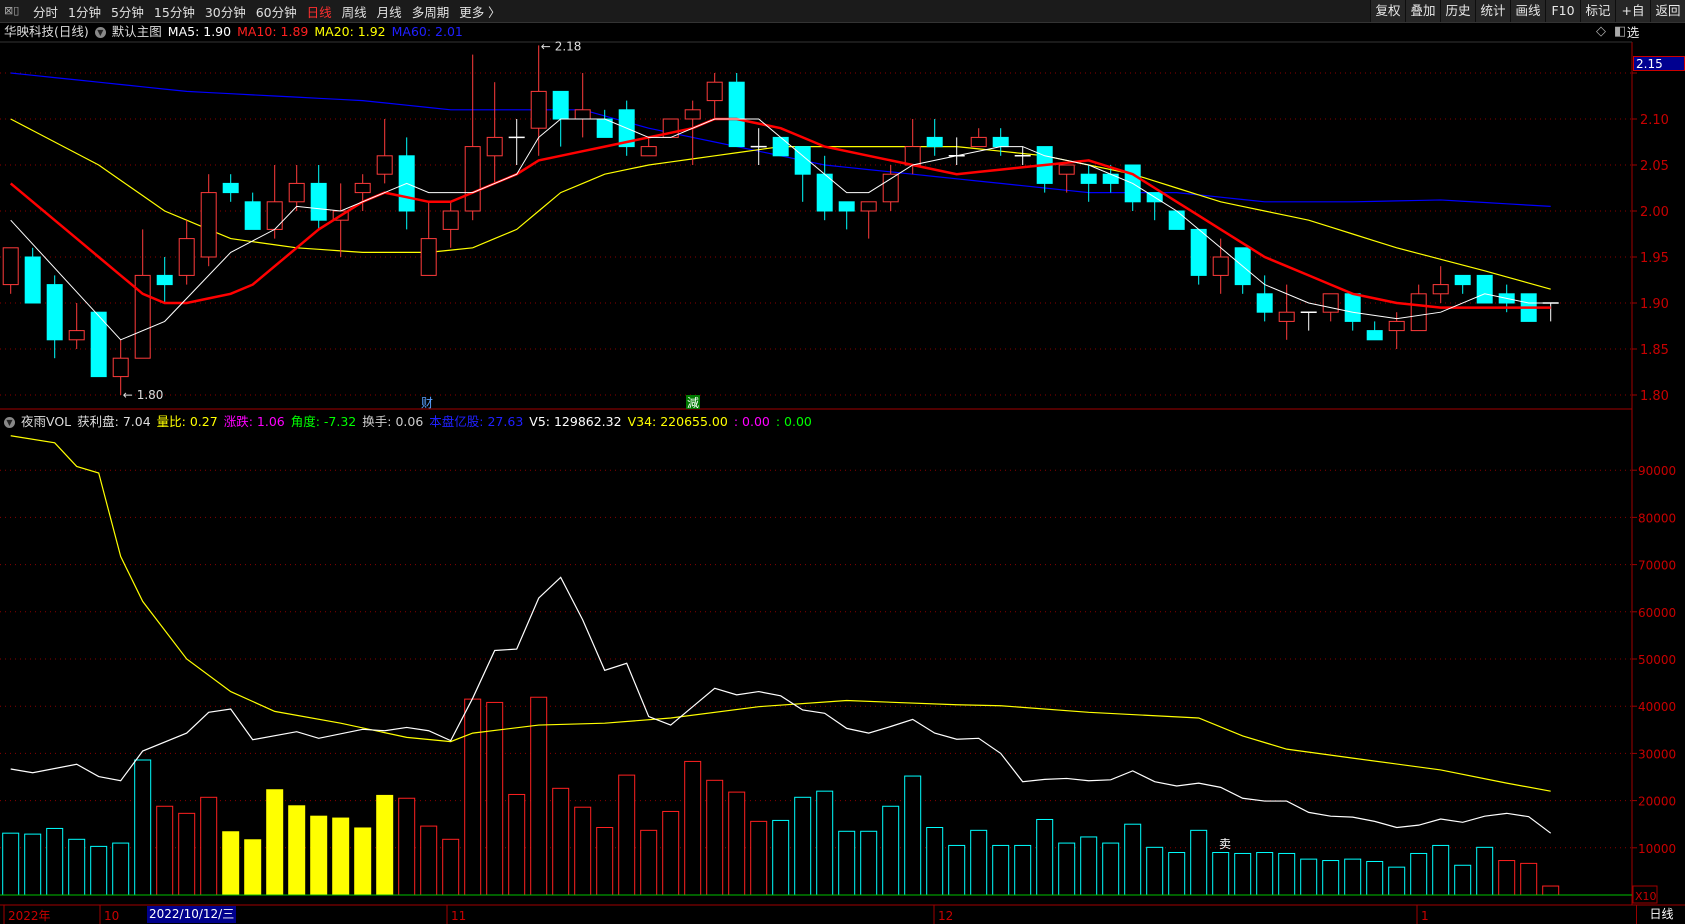 The width and height of the screenshot is (1685, 924). Describe the element at coordinates (46, 31) in the screenshot. I see `stock-title: 华映科技(日线)` at that location.